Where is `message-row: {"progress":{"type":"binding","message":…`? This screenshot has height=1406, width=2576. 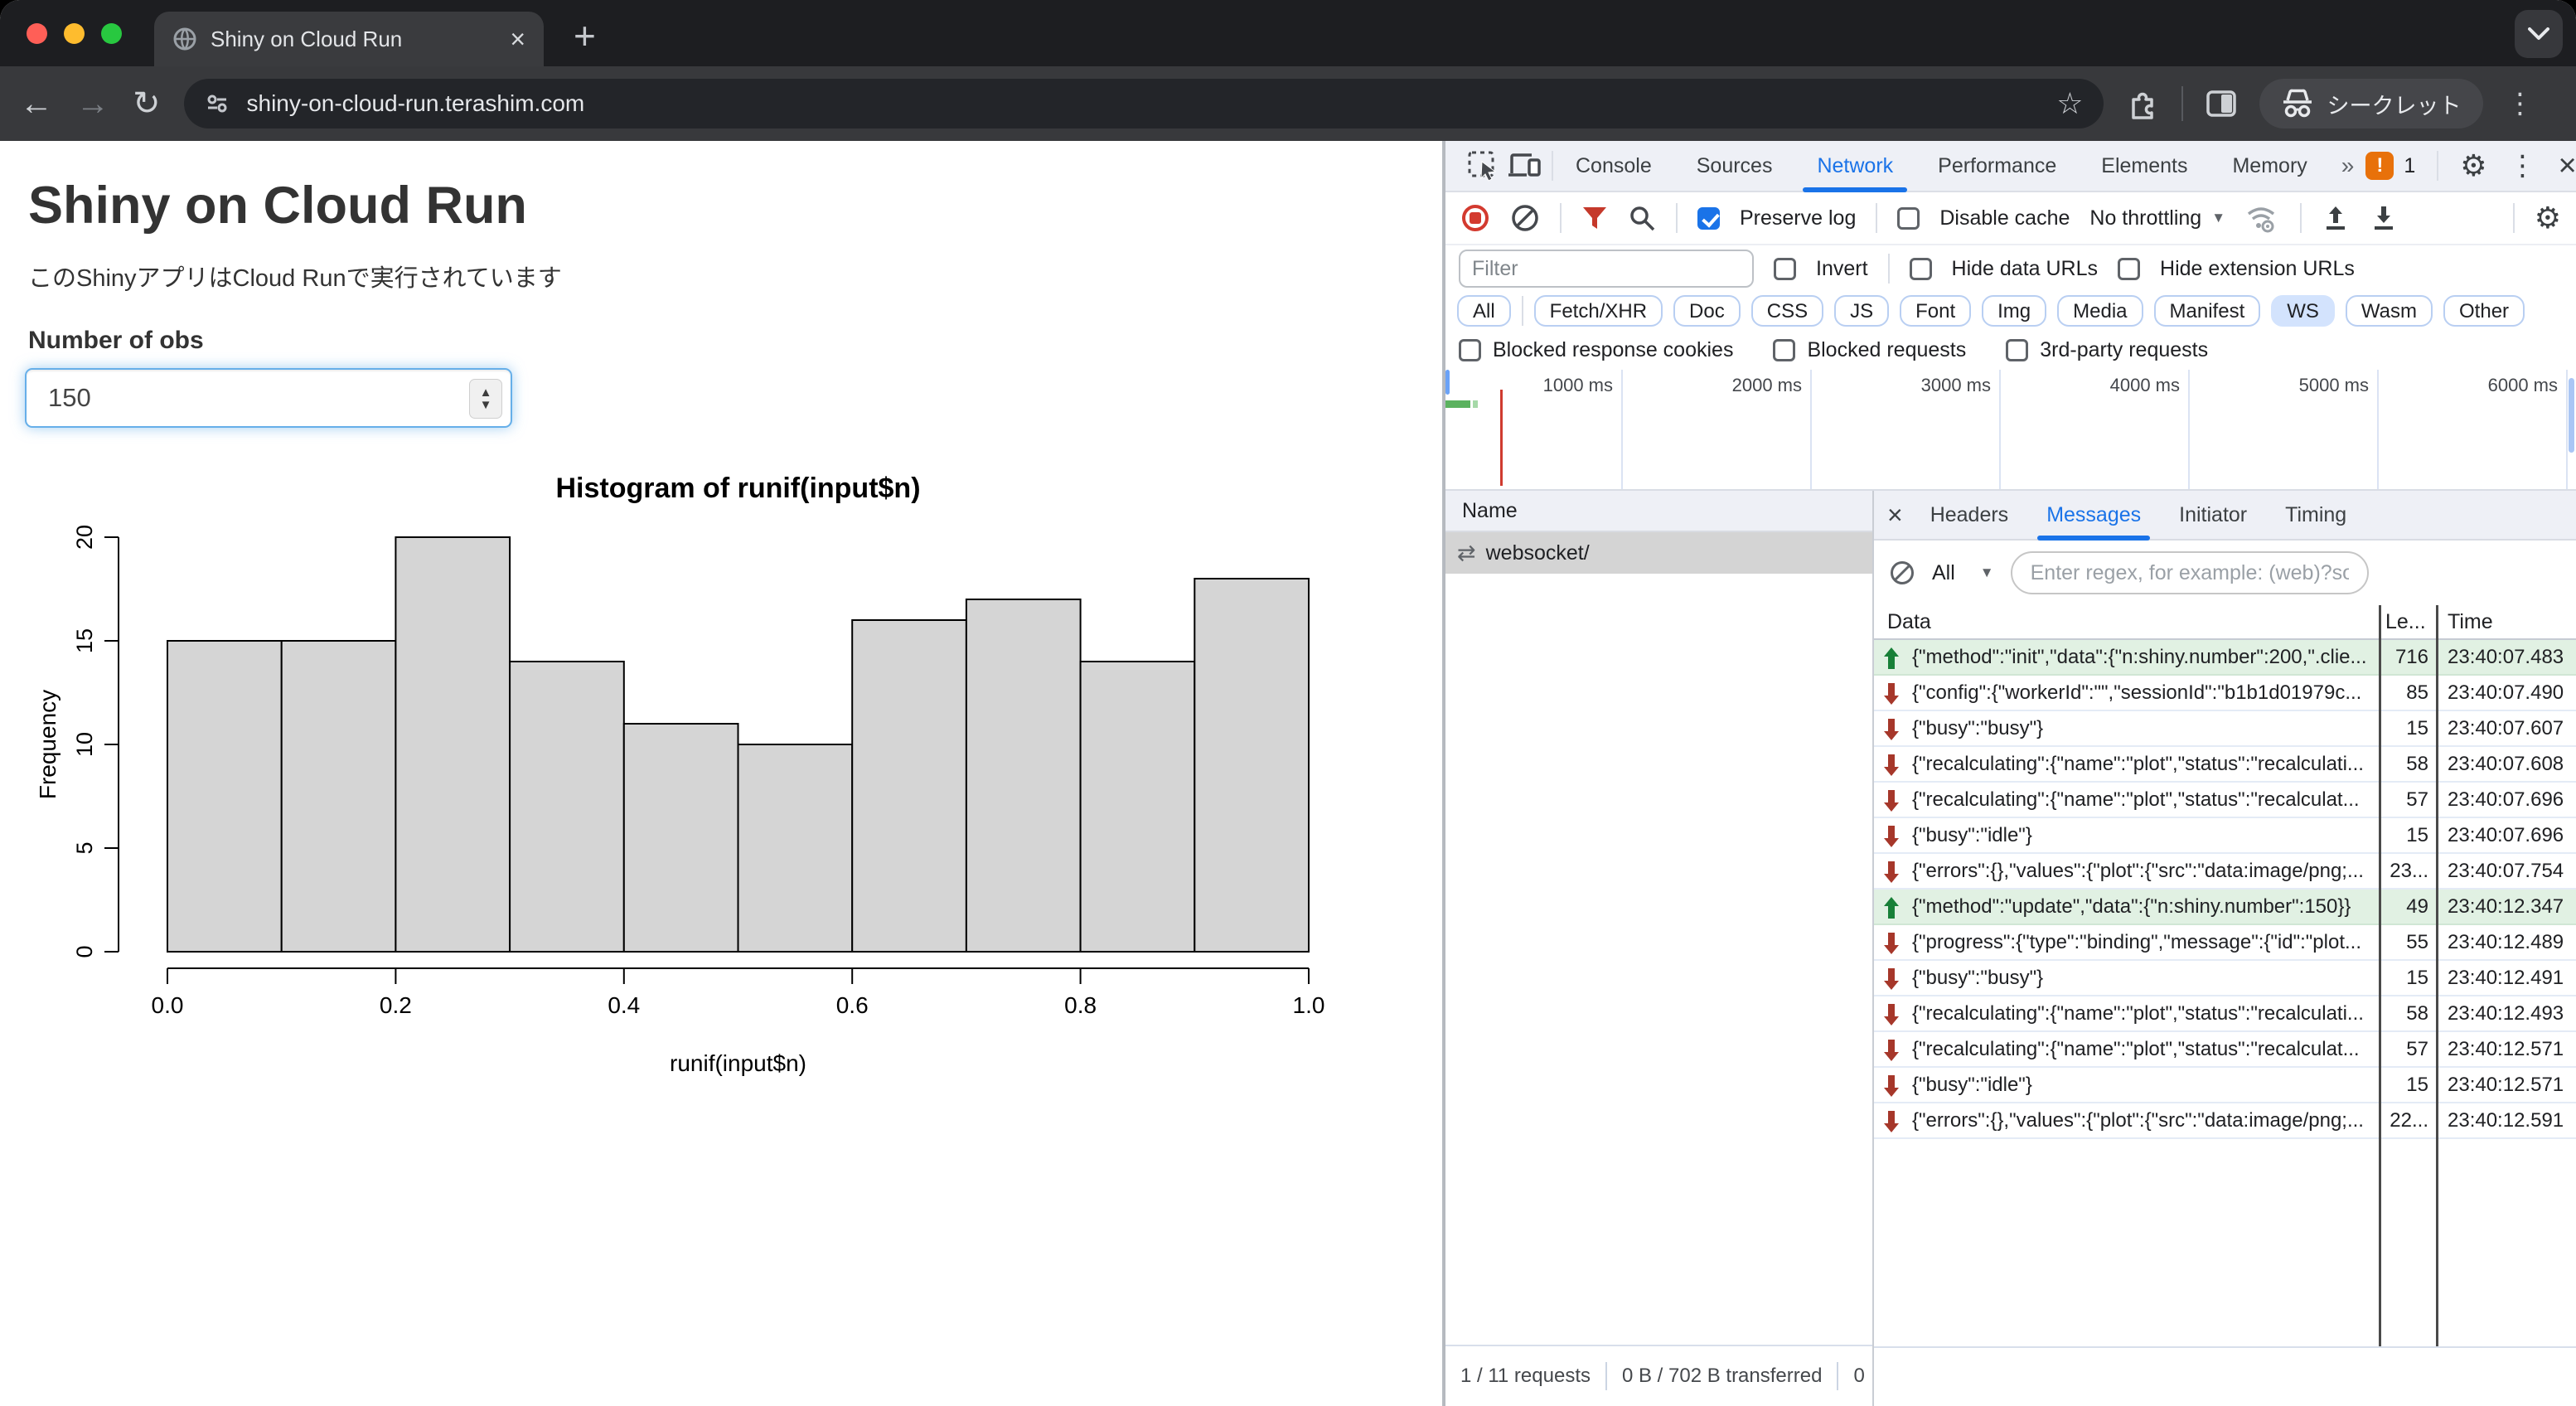 message-row: {"progress":{"type":"binding","message":… is located at coordinates (2225, 943).